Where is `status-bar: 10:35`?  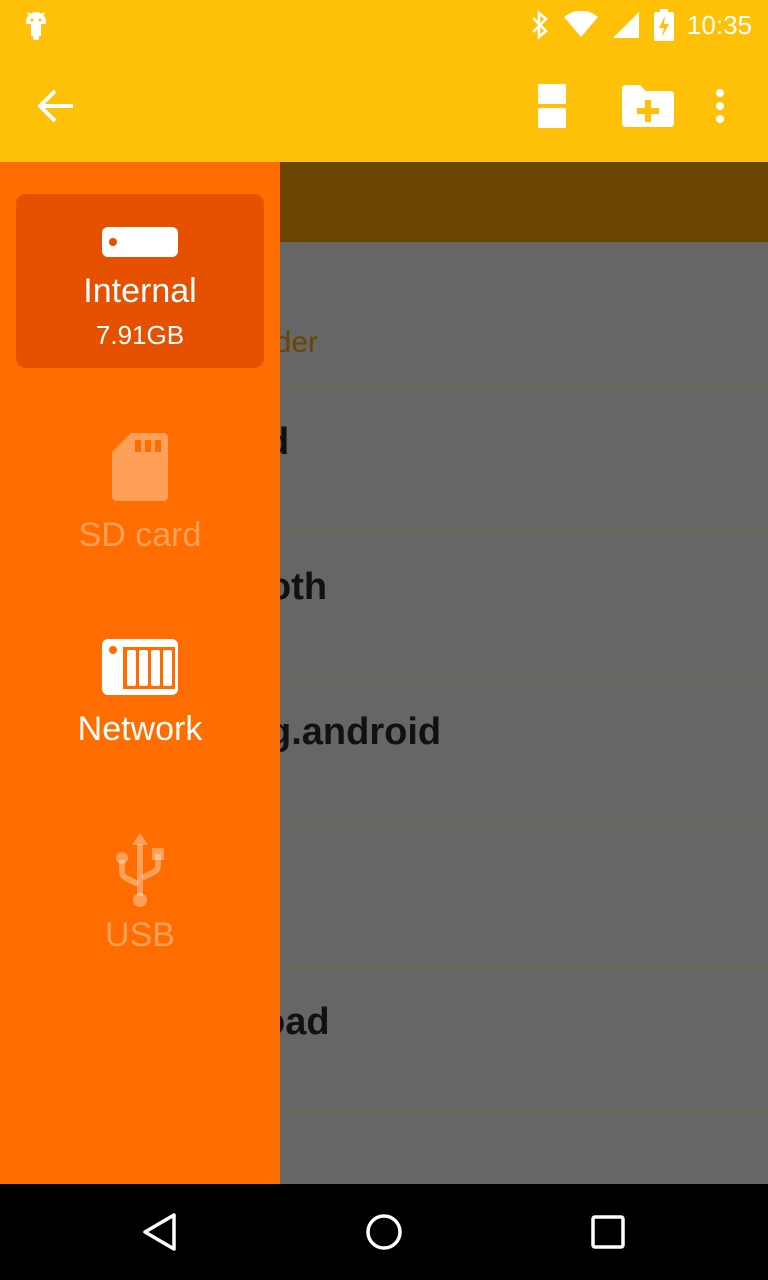
status-bar: 10:35 is located at coordinates (384, 25).